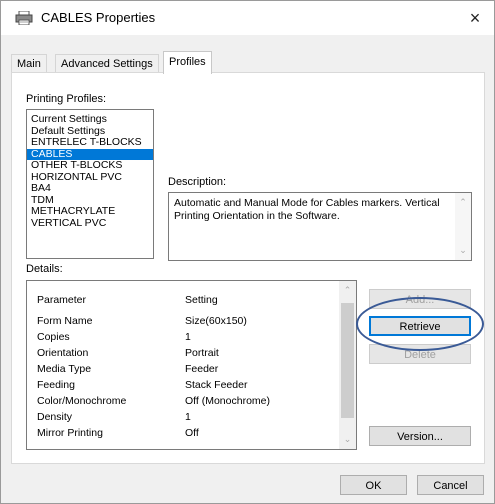 The width and height of the screenshot is (495, 504). What do you see at coordinates (182, 401) in the screenshot?
I see `table-row: Color/Monochrome Off (Monochrome)` at bounding box center [182, 401].